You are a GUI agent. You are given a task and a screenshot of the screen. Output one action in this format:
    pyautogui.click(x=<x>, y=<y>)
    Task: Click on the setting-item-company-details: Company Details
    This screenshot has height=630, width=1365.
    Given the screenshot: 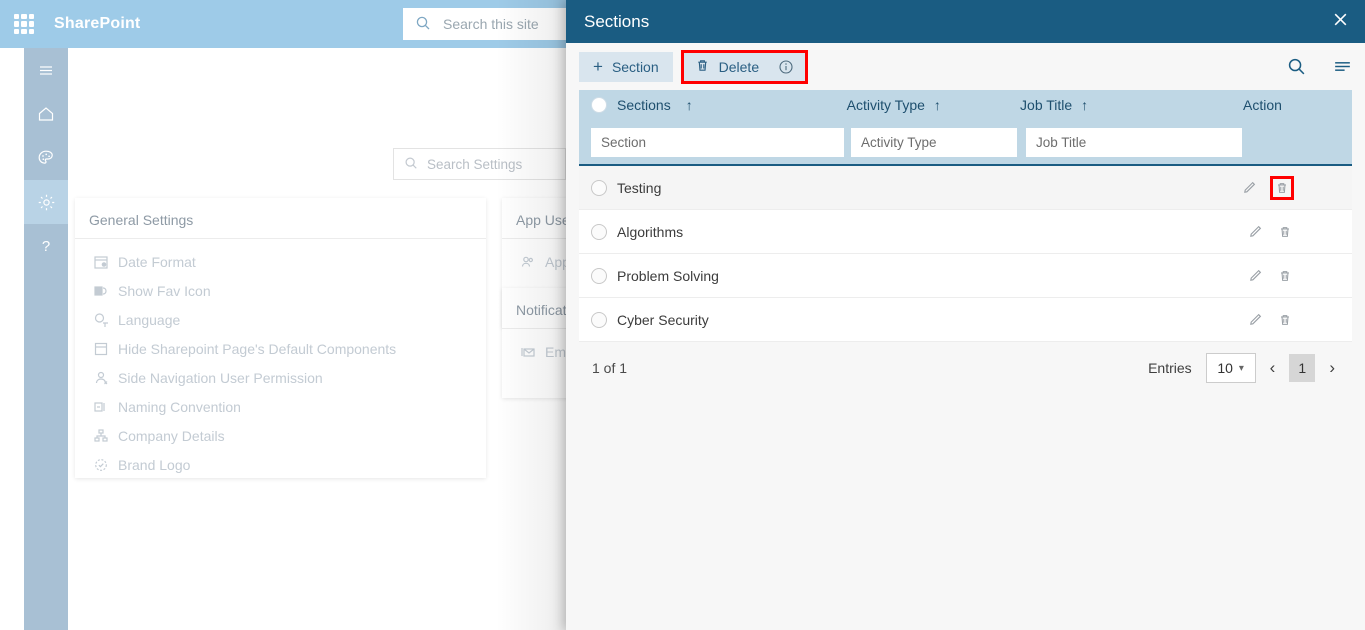 What is the action you would take?
    pyautogui.click(x=280, y=435)
    